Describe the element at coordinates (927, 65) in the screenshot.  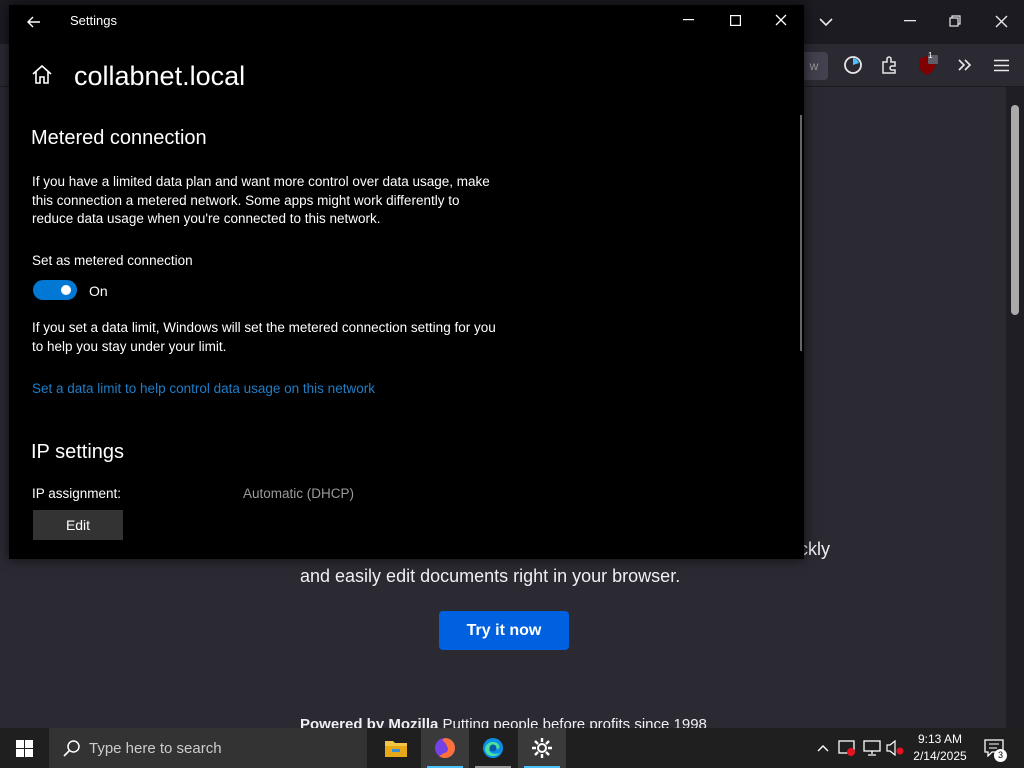
I see `ublock-icon: 1` at that location.